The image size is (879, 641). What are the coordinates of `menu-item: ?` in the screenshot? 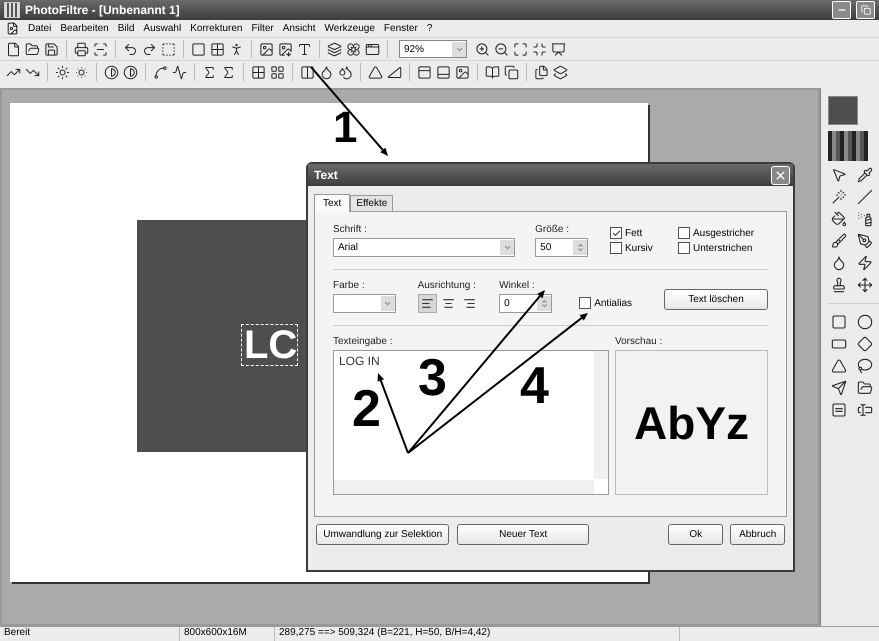 It's located at (429, 28).